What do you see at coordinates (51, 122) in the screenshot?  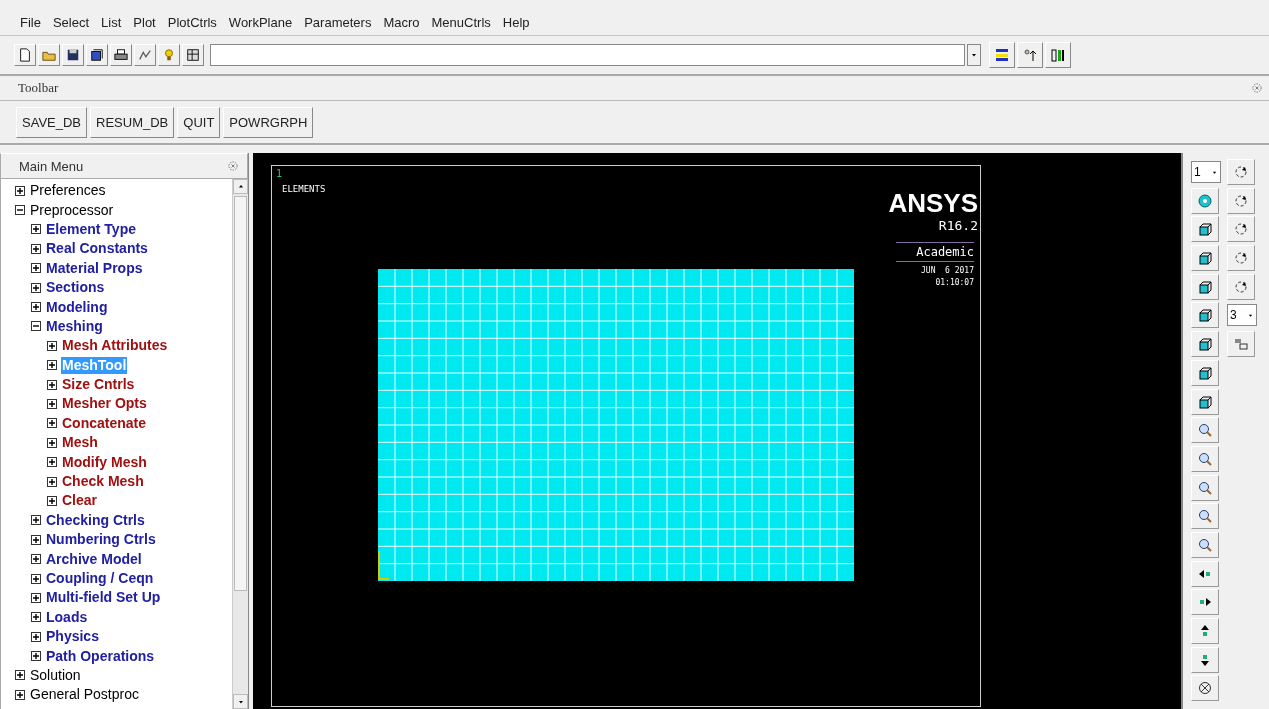 I see `command-button: SAVE_DB` at bounding box center [51, 122].